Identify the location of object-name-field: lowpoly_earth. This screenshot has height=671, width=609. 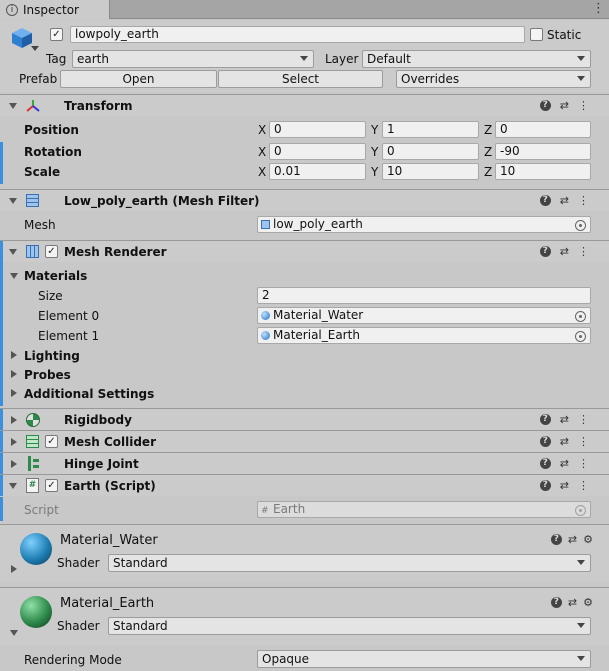
(297, 34).